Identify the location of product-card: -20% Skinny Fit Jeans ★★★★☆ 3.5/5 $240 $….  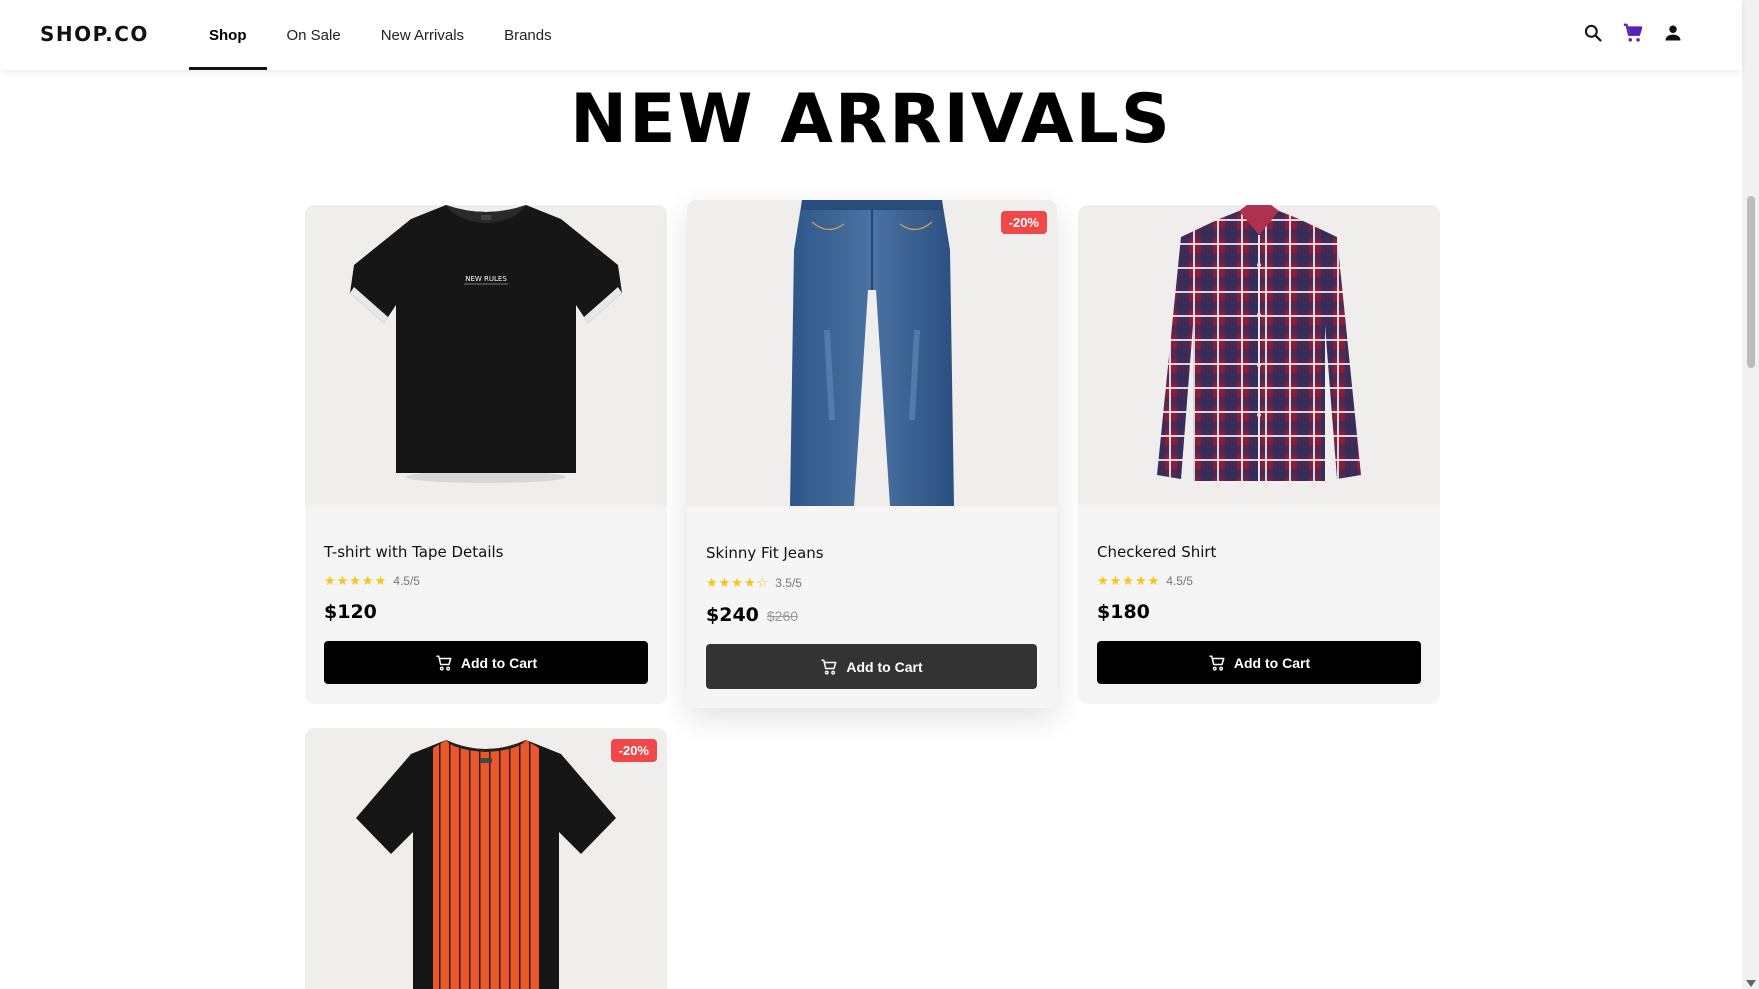
(872, 454).